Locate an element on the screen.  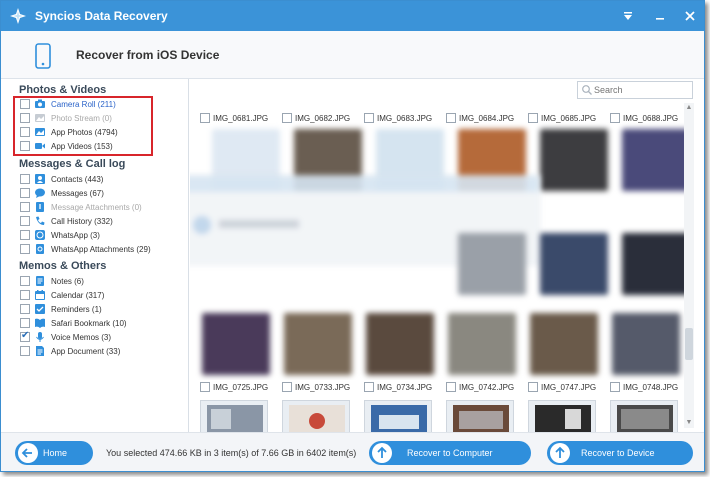
checkbox-checked is located at coordinates (25, 336).